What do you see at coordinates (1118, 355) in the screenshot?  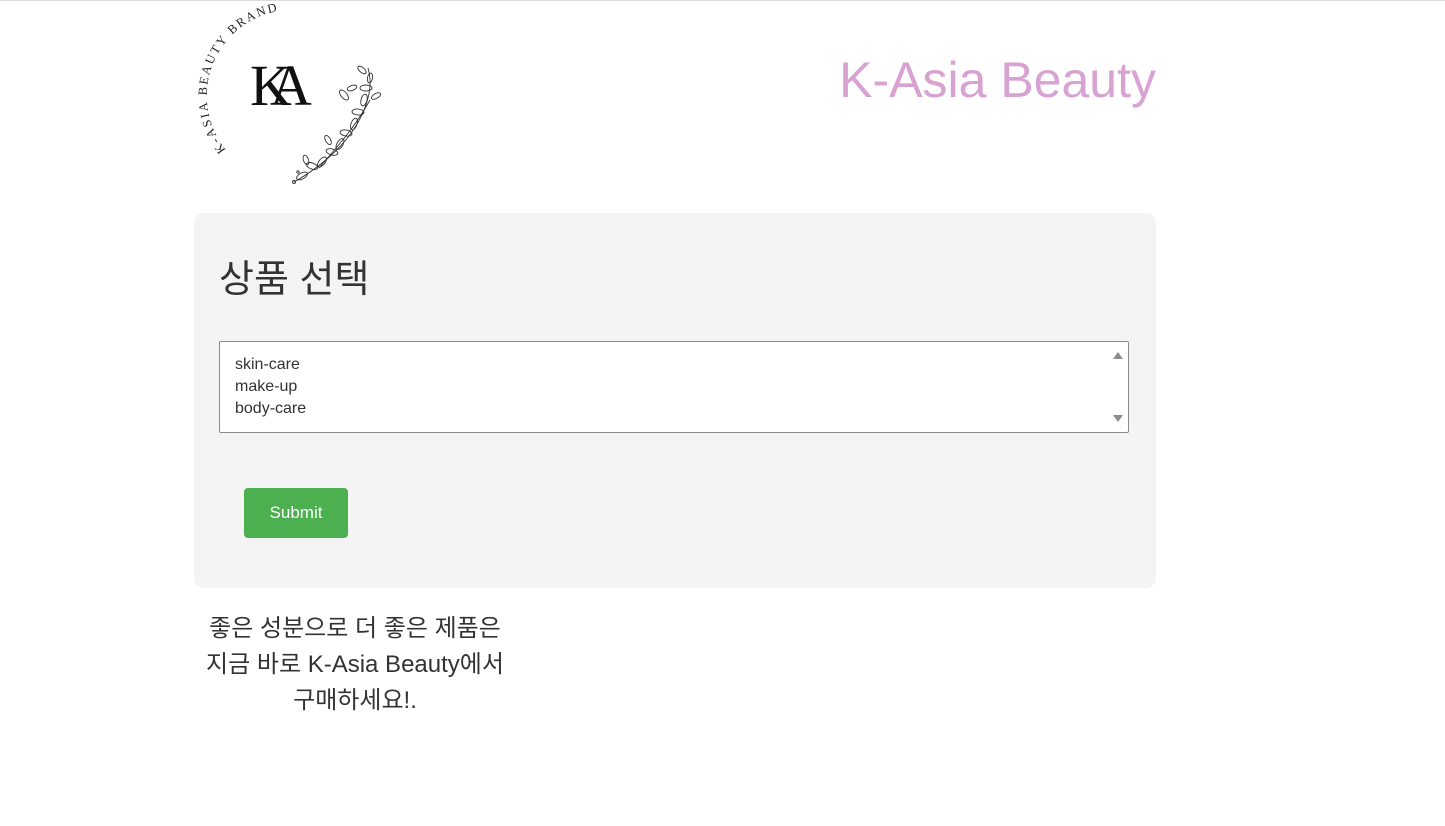 I see `scroll-up-arrow-icon` at bounding box center [1118, 355].